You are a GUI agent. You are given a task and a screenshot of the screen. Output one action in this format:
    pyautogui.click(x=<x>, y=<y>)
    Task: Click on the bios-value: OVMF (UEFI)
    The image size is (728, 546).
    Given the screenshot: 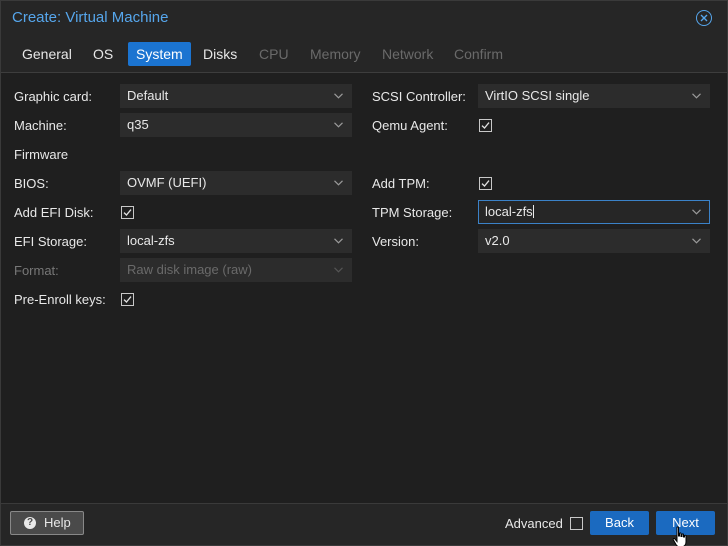 What is the action you would take?
    pyautogui.click(x=167, y=182)
    